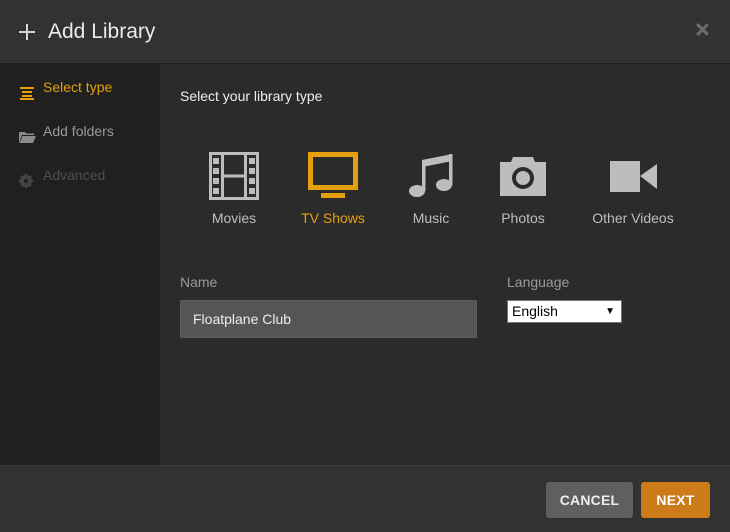 The height and width of the screenshot is (532, 730). What do you see at coordinates (199, 282) in the screenshot?
I see `name-label: Name` at bounding box center [199, 282].